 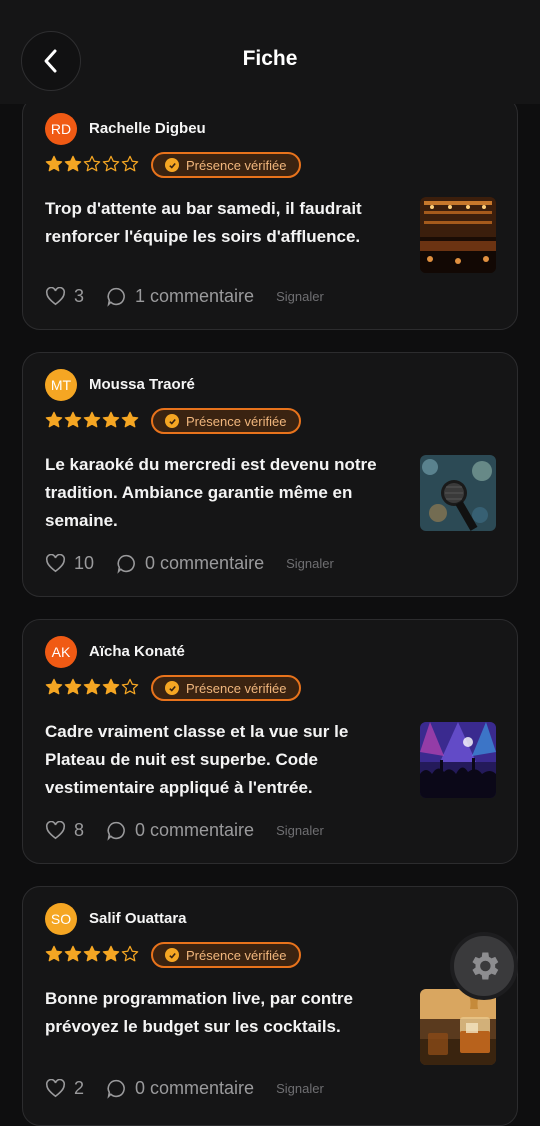 What do you see at coordinates (79, 1087) in the screenshot?
I see `like-count: 2` at bounding box center [79, 1087].